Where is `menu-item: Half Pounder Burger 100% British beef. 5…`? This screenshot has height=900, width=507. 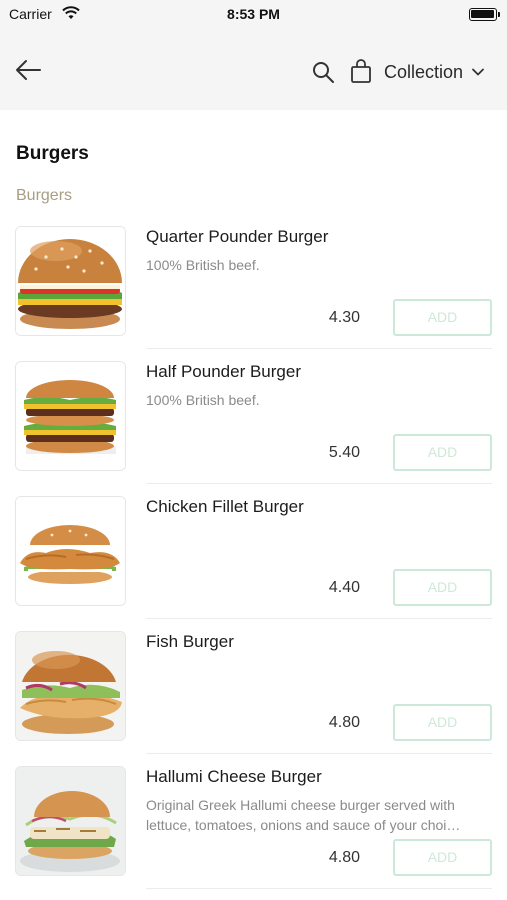 menu-item: Half Pounder Burger 100% British beef. 5… is located at coordinates (253, 428).